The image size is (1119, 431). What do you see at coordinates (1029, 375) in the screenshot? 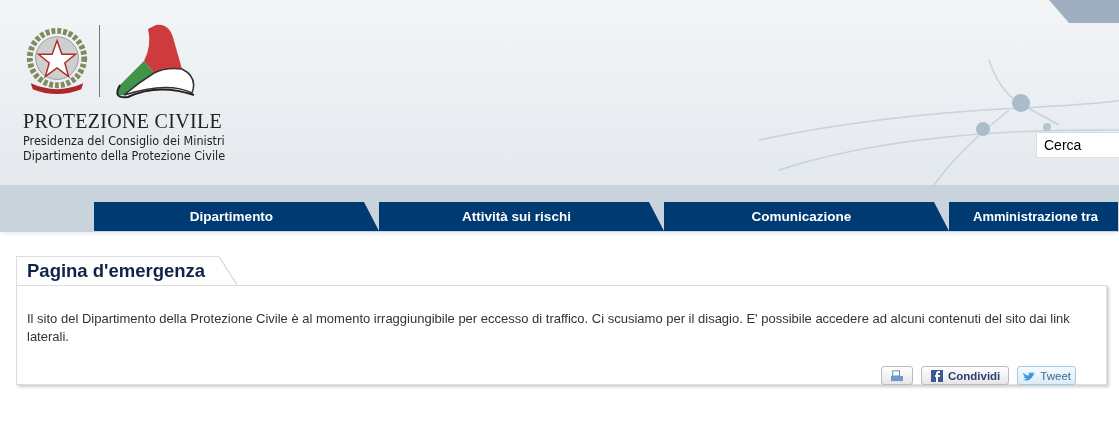
I see `bird-icon` at bounding box center [1029, 375].